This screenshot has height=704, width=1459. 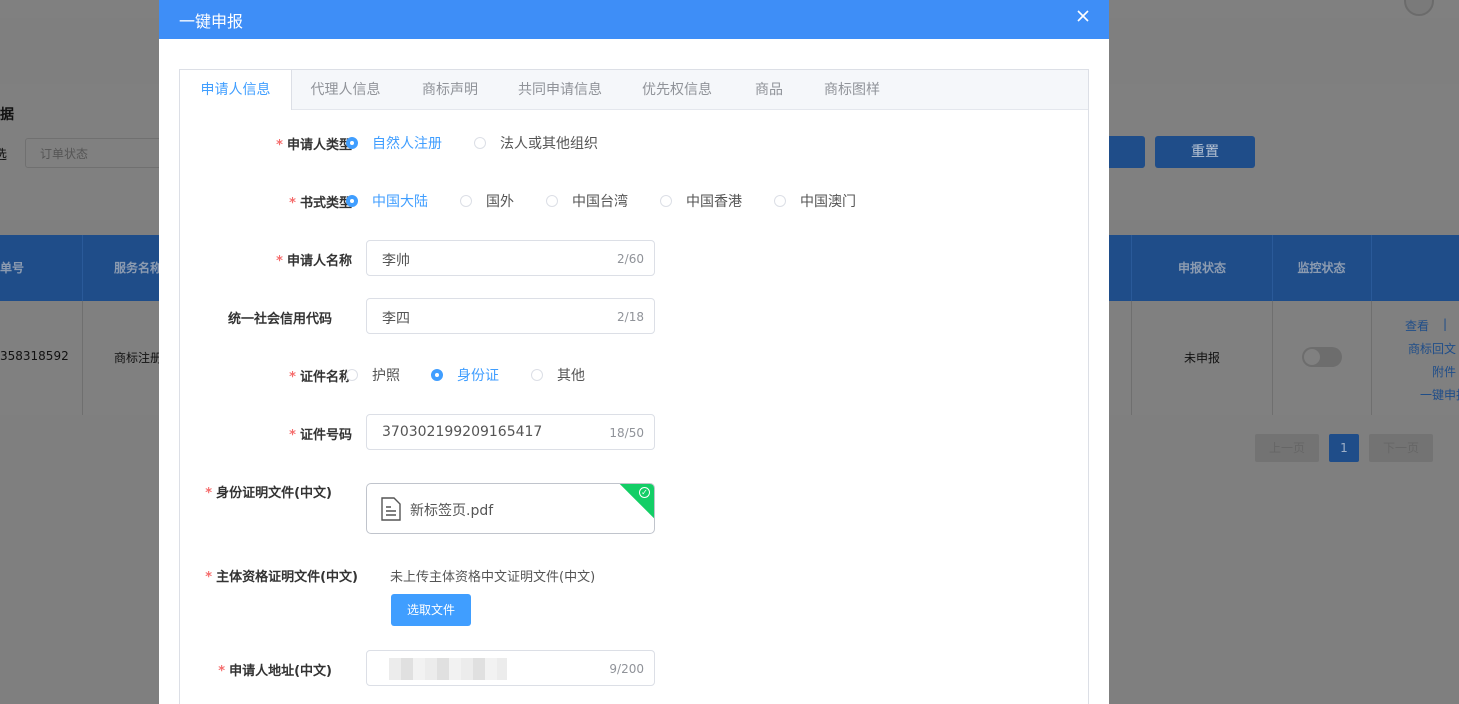 I want to click on radio-mainland: 中国大陆, so click(x=387, y=201).